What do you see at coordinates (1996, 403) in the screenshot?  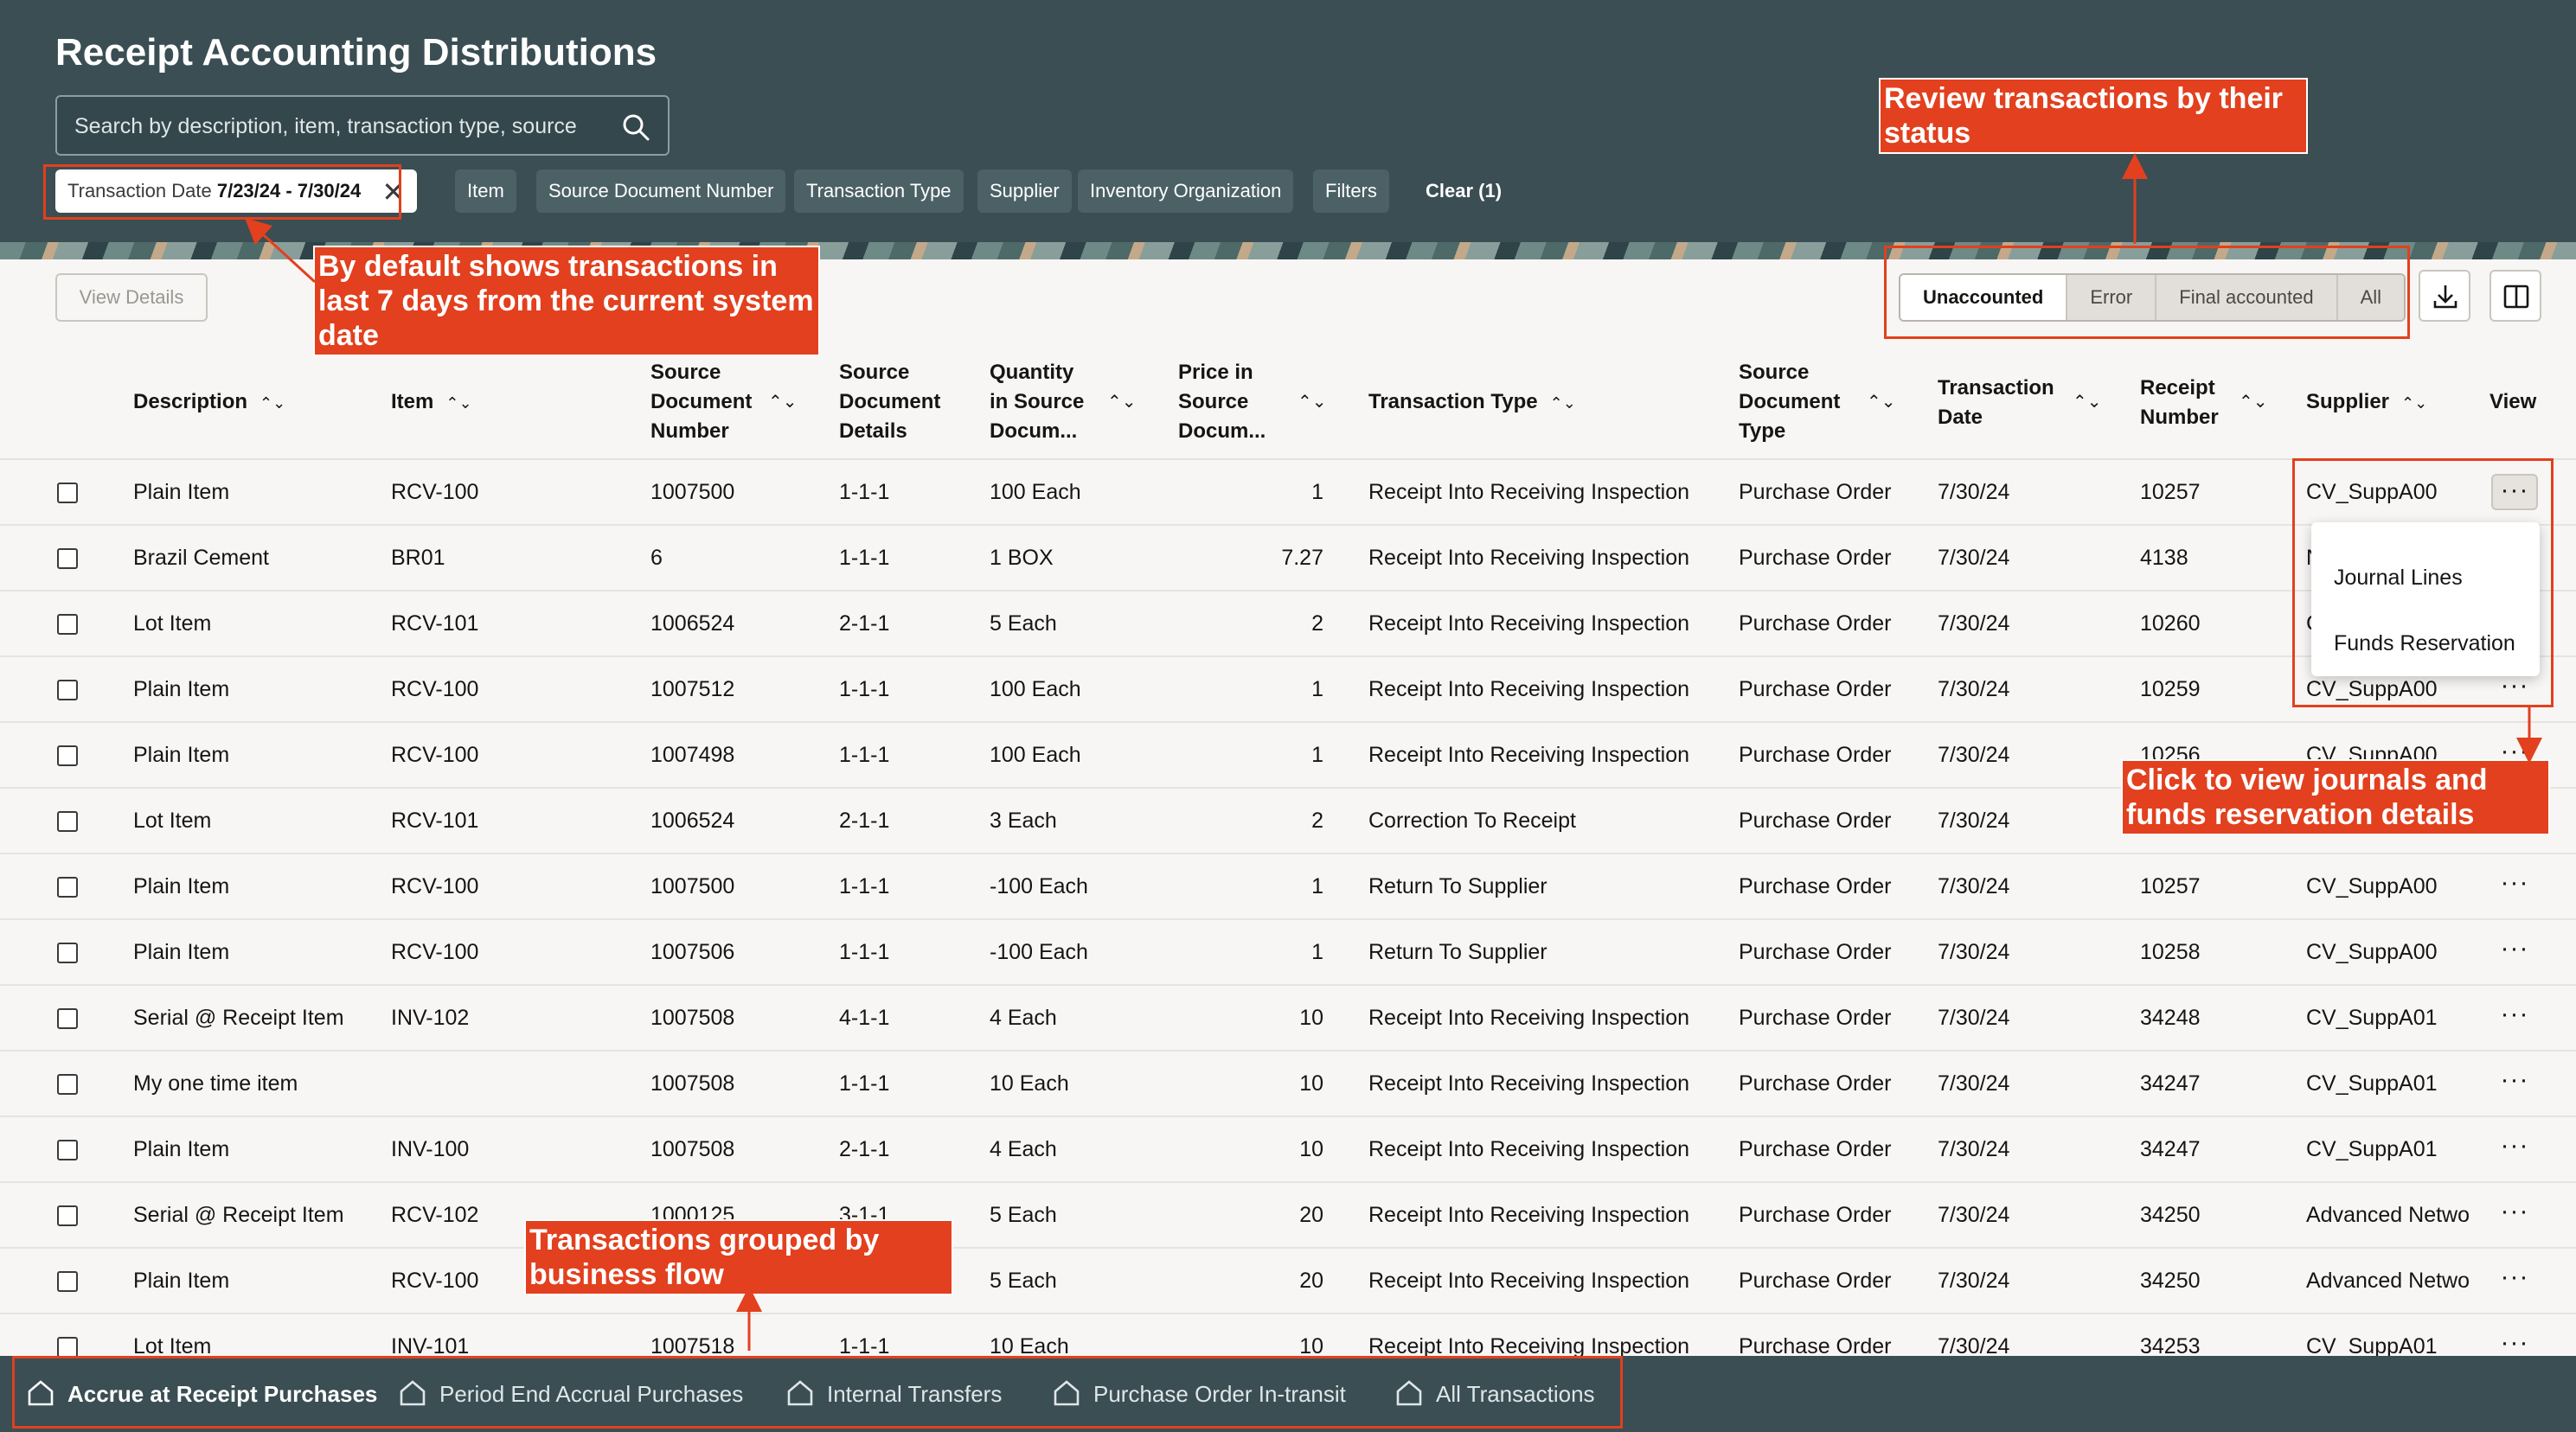 I see `header-transaction-date: Transaction Date` at bounding box center [1996, 403].